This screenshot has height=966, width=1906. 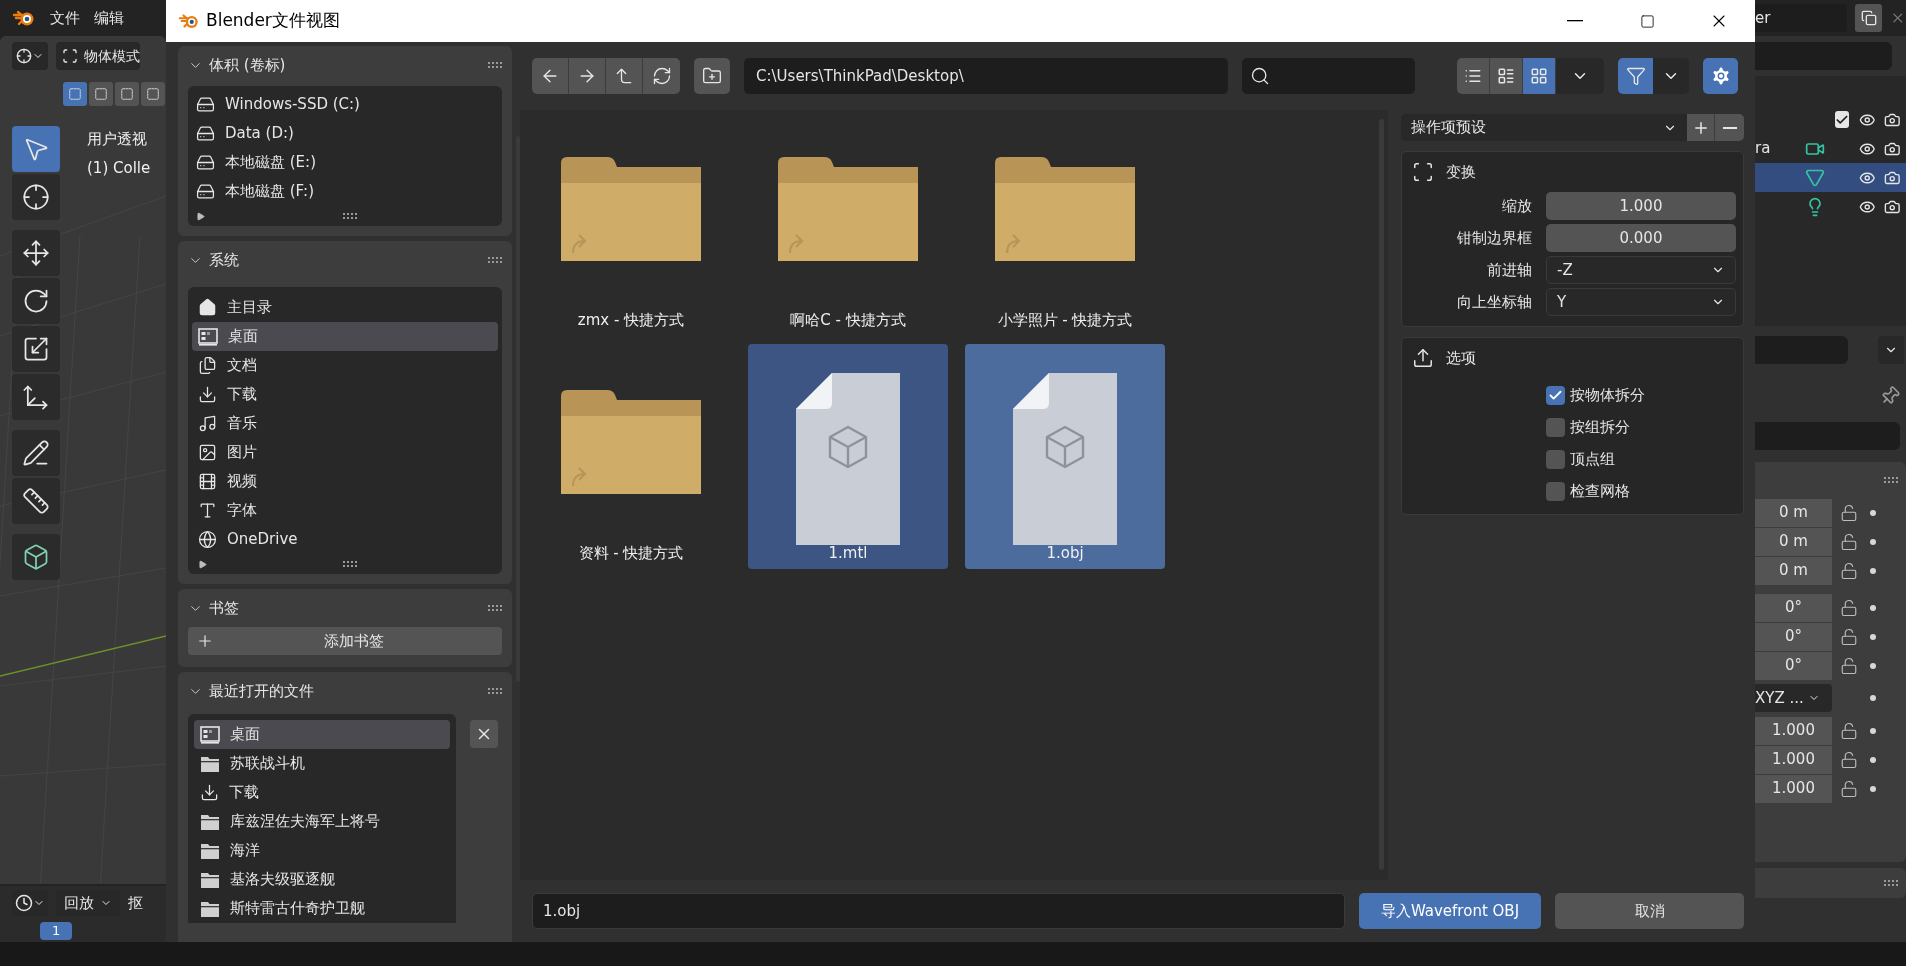 What do you see at coordinates (1065, 223) in the screenshot?
I see `file-item: 小学照片 - 快捷方式` at bounding box center [1065, 223].